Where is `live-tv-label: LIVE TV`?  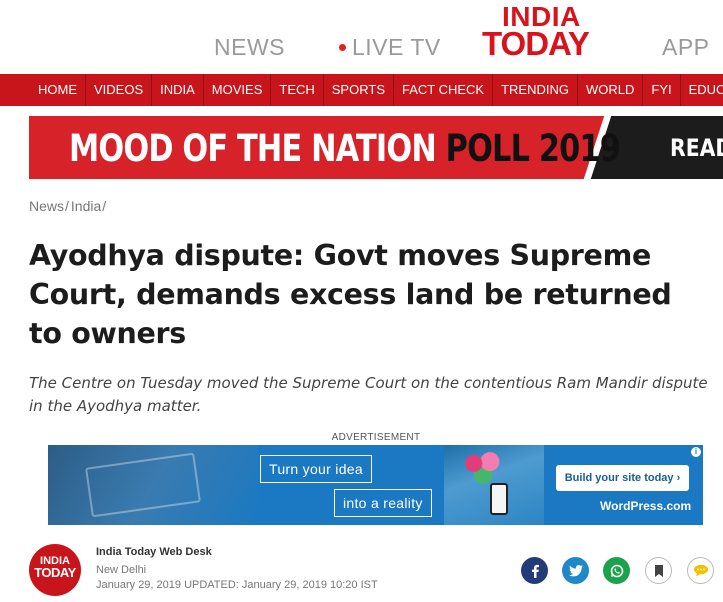 live-tv-label: LIVE TV is located at coordinates (396, 47).